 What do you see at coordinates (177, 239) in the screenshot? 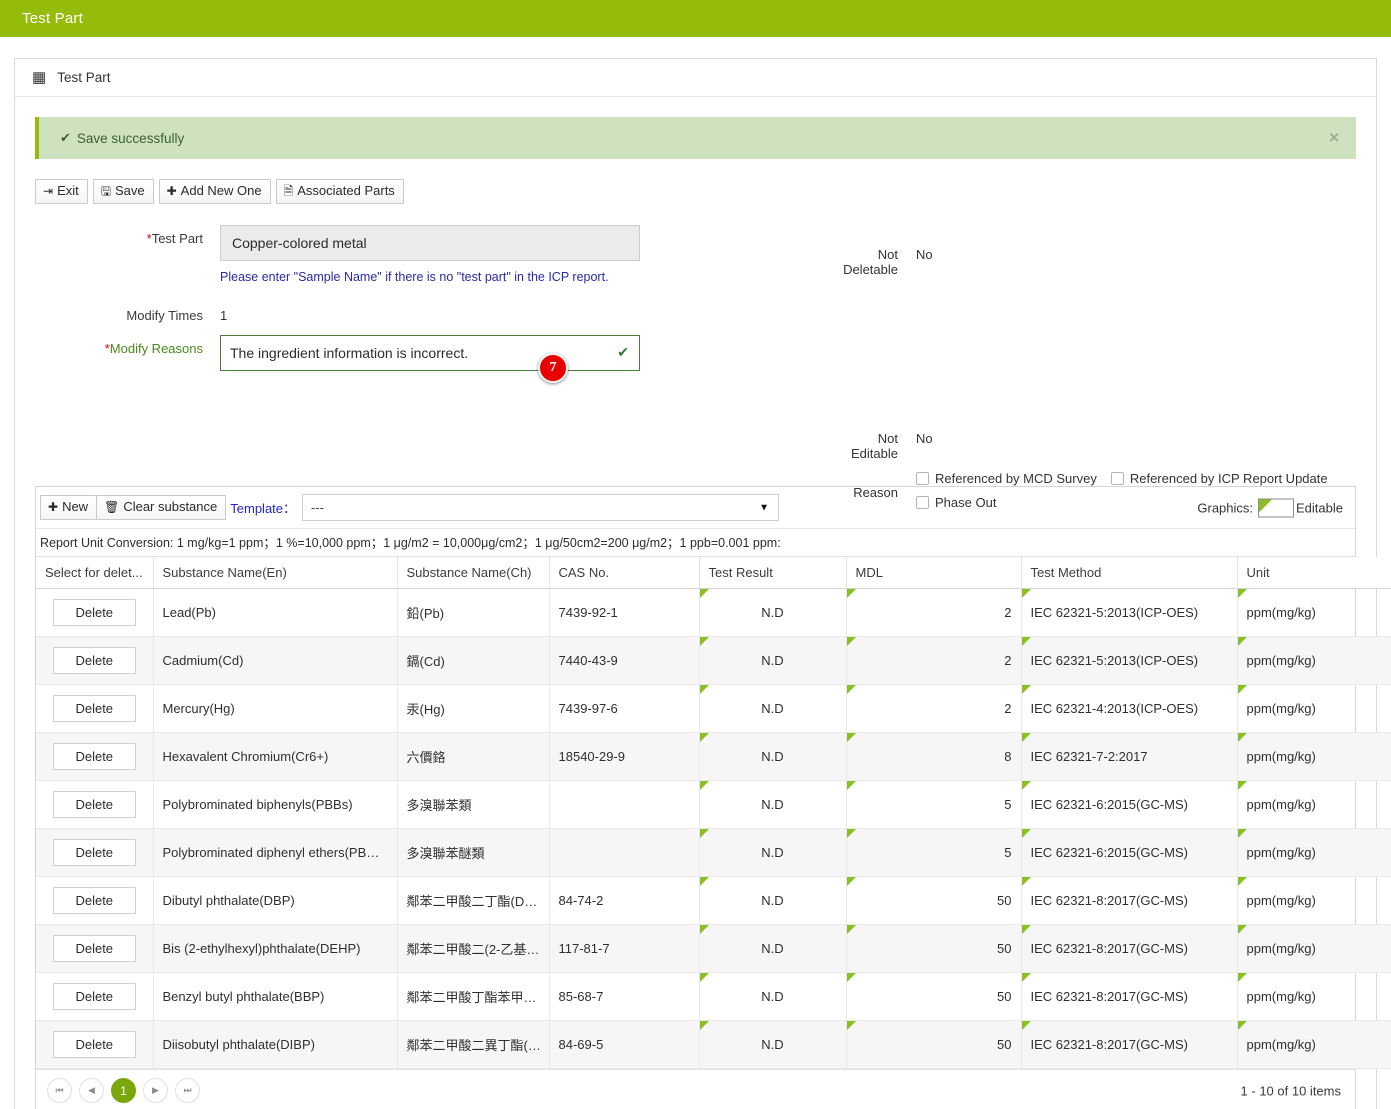
I see `test-part-label-inner: Test Part` at bounding box center [177, 239].